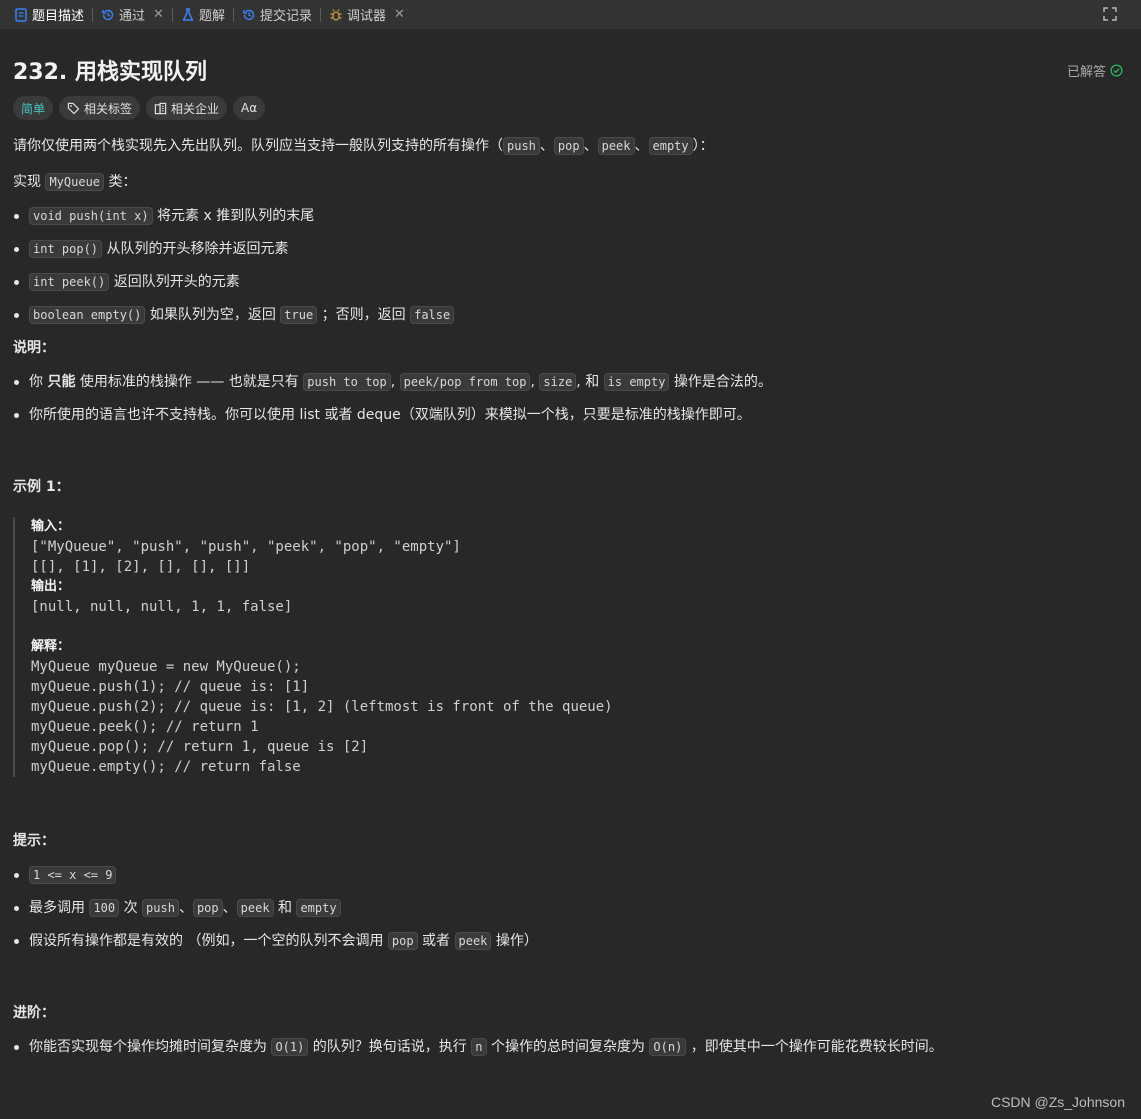  Describe the element at coordinates (145, 727) in the screenshot. I see `example-line: myQueue.peek(); // return 1` at that location.